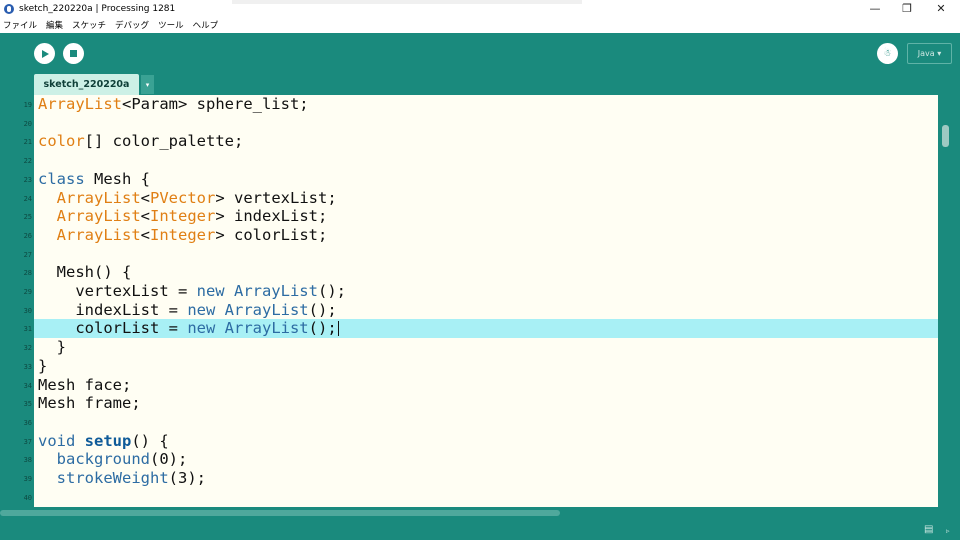 The image size is (960, 540). I want to click on code-line: indexList = new ArrayList();, so click(486, 310).